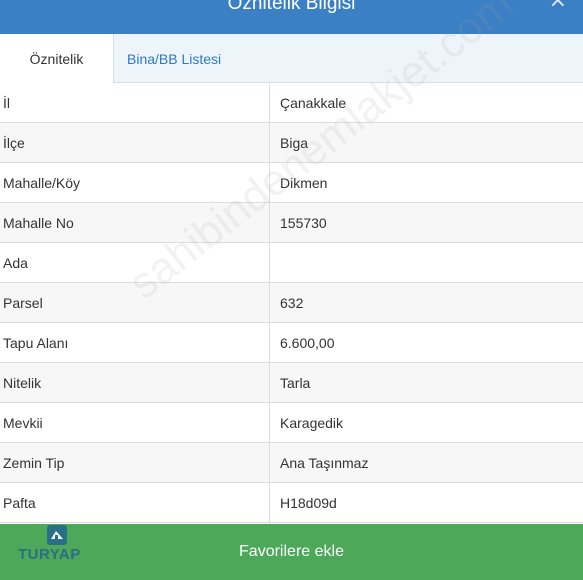 Image resolution: width=583 pixels, height=580 pixels. Describe the element at coordinates (558, 6) in the screenshot. I see `close-icon: ×` at that location.